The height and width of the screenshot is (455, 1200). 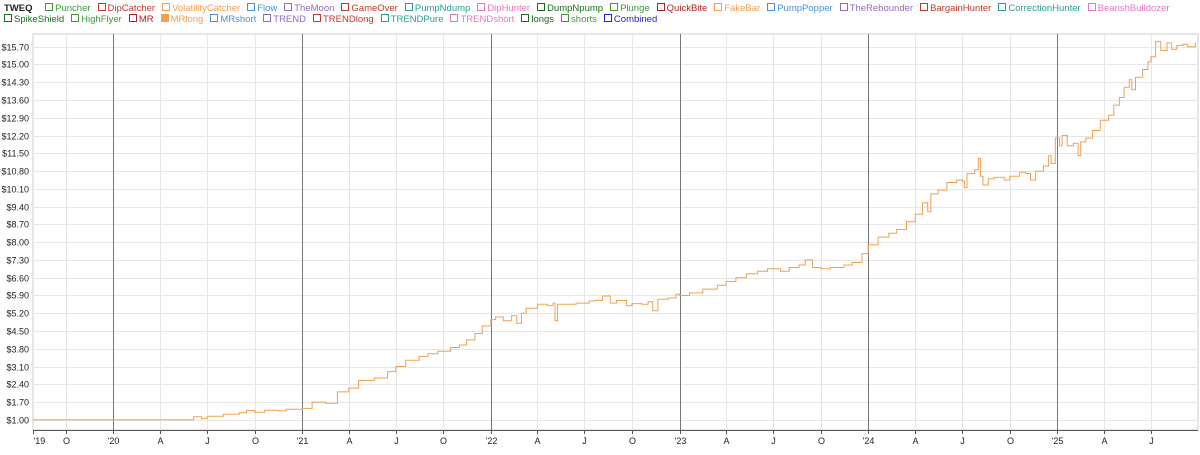 I want to click on y-tick-label: $12.20, so click(x=15, y=137).